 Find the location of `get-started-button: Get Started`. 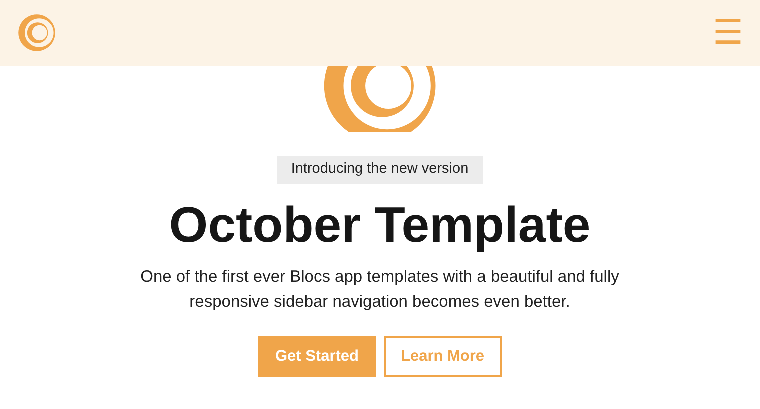

get-started-button: Get Started is located at coordinates (317, 357).